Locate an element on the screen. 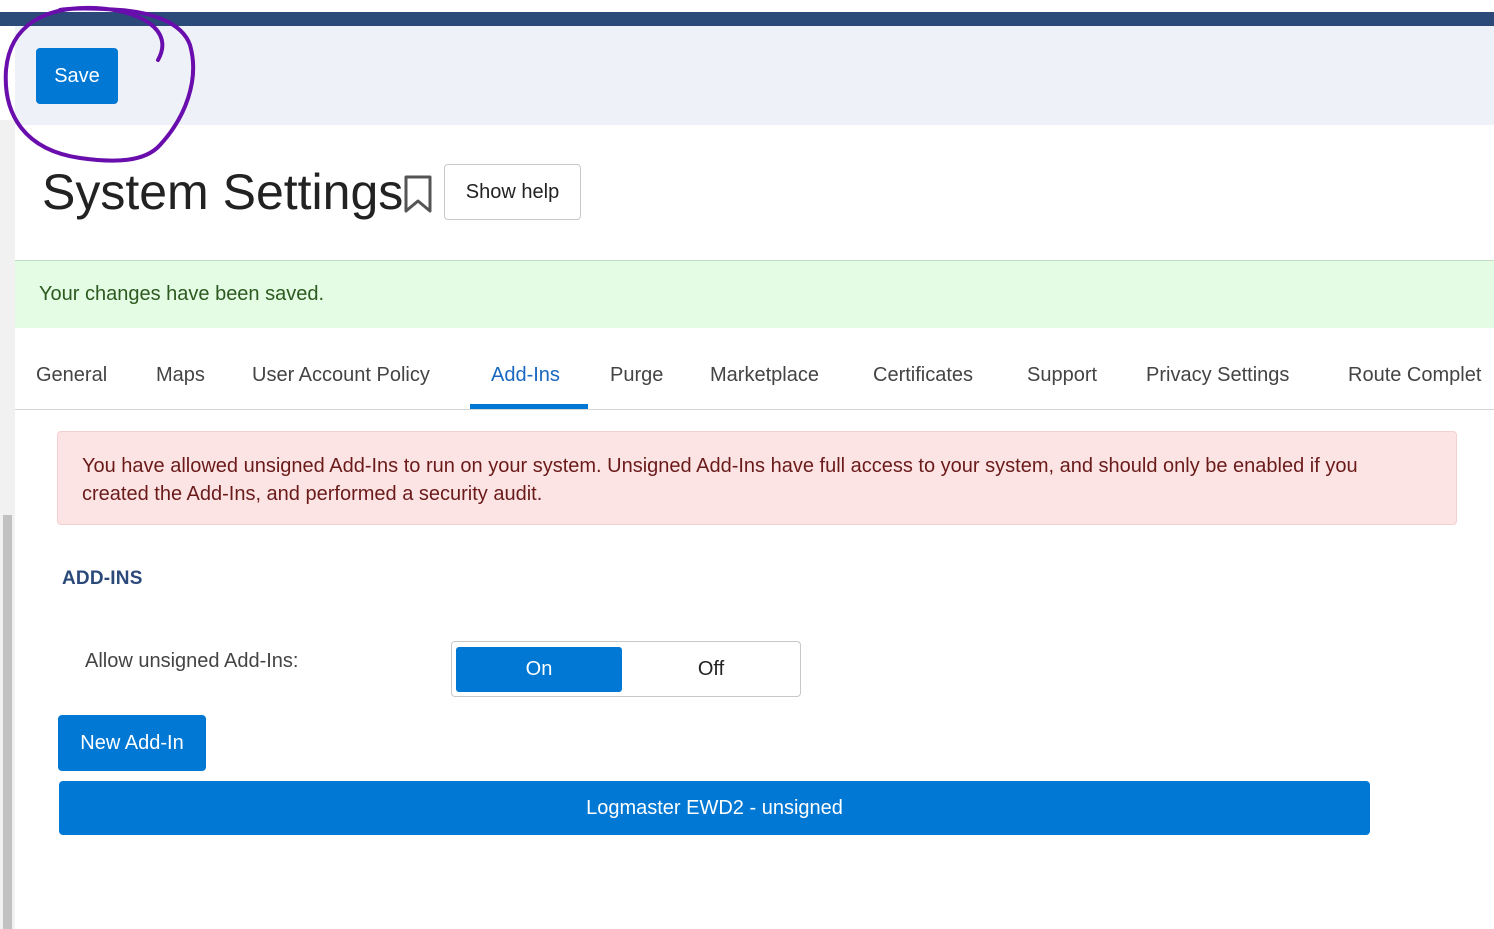 The height and width of the screenshot is (929, 1494). tab-purge: Purge is located at coordinates (636, 376).